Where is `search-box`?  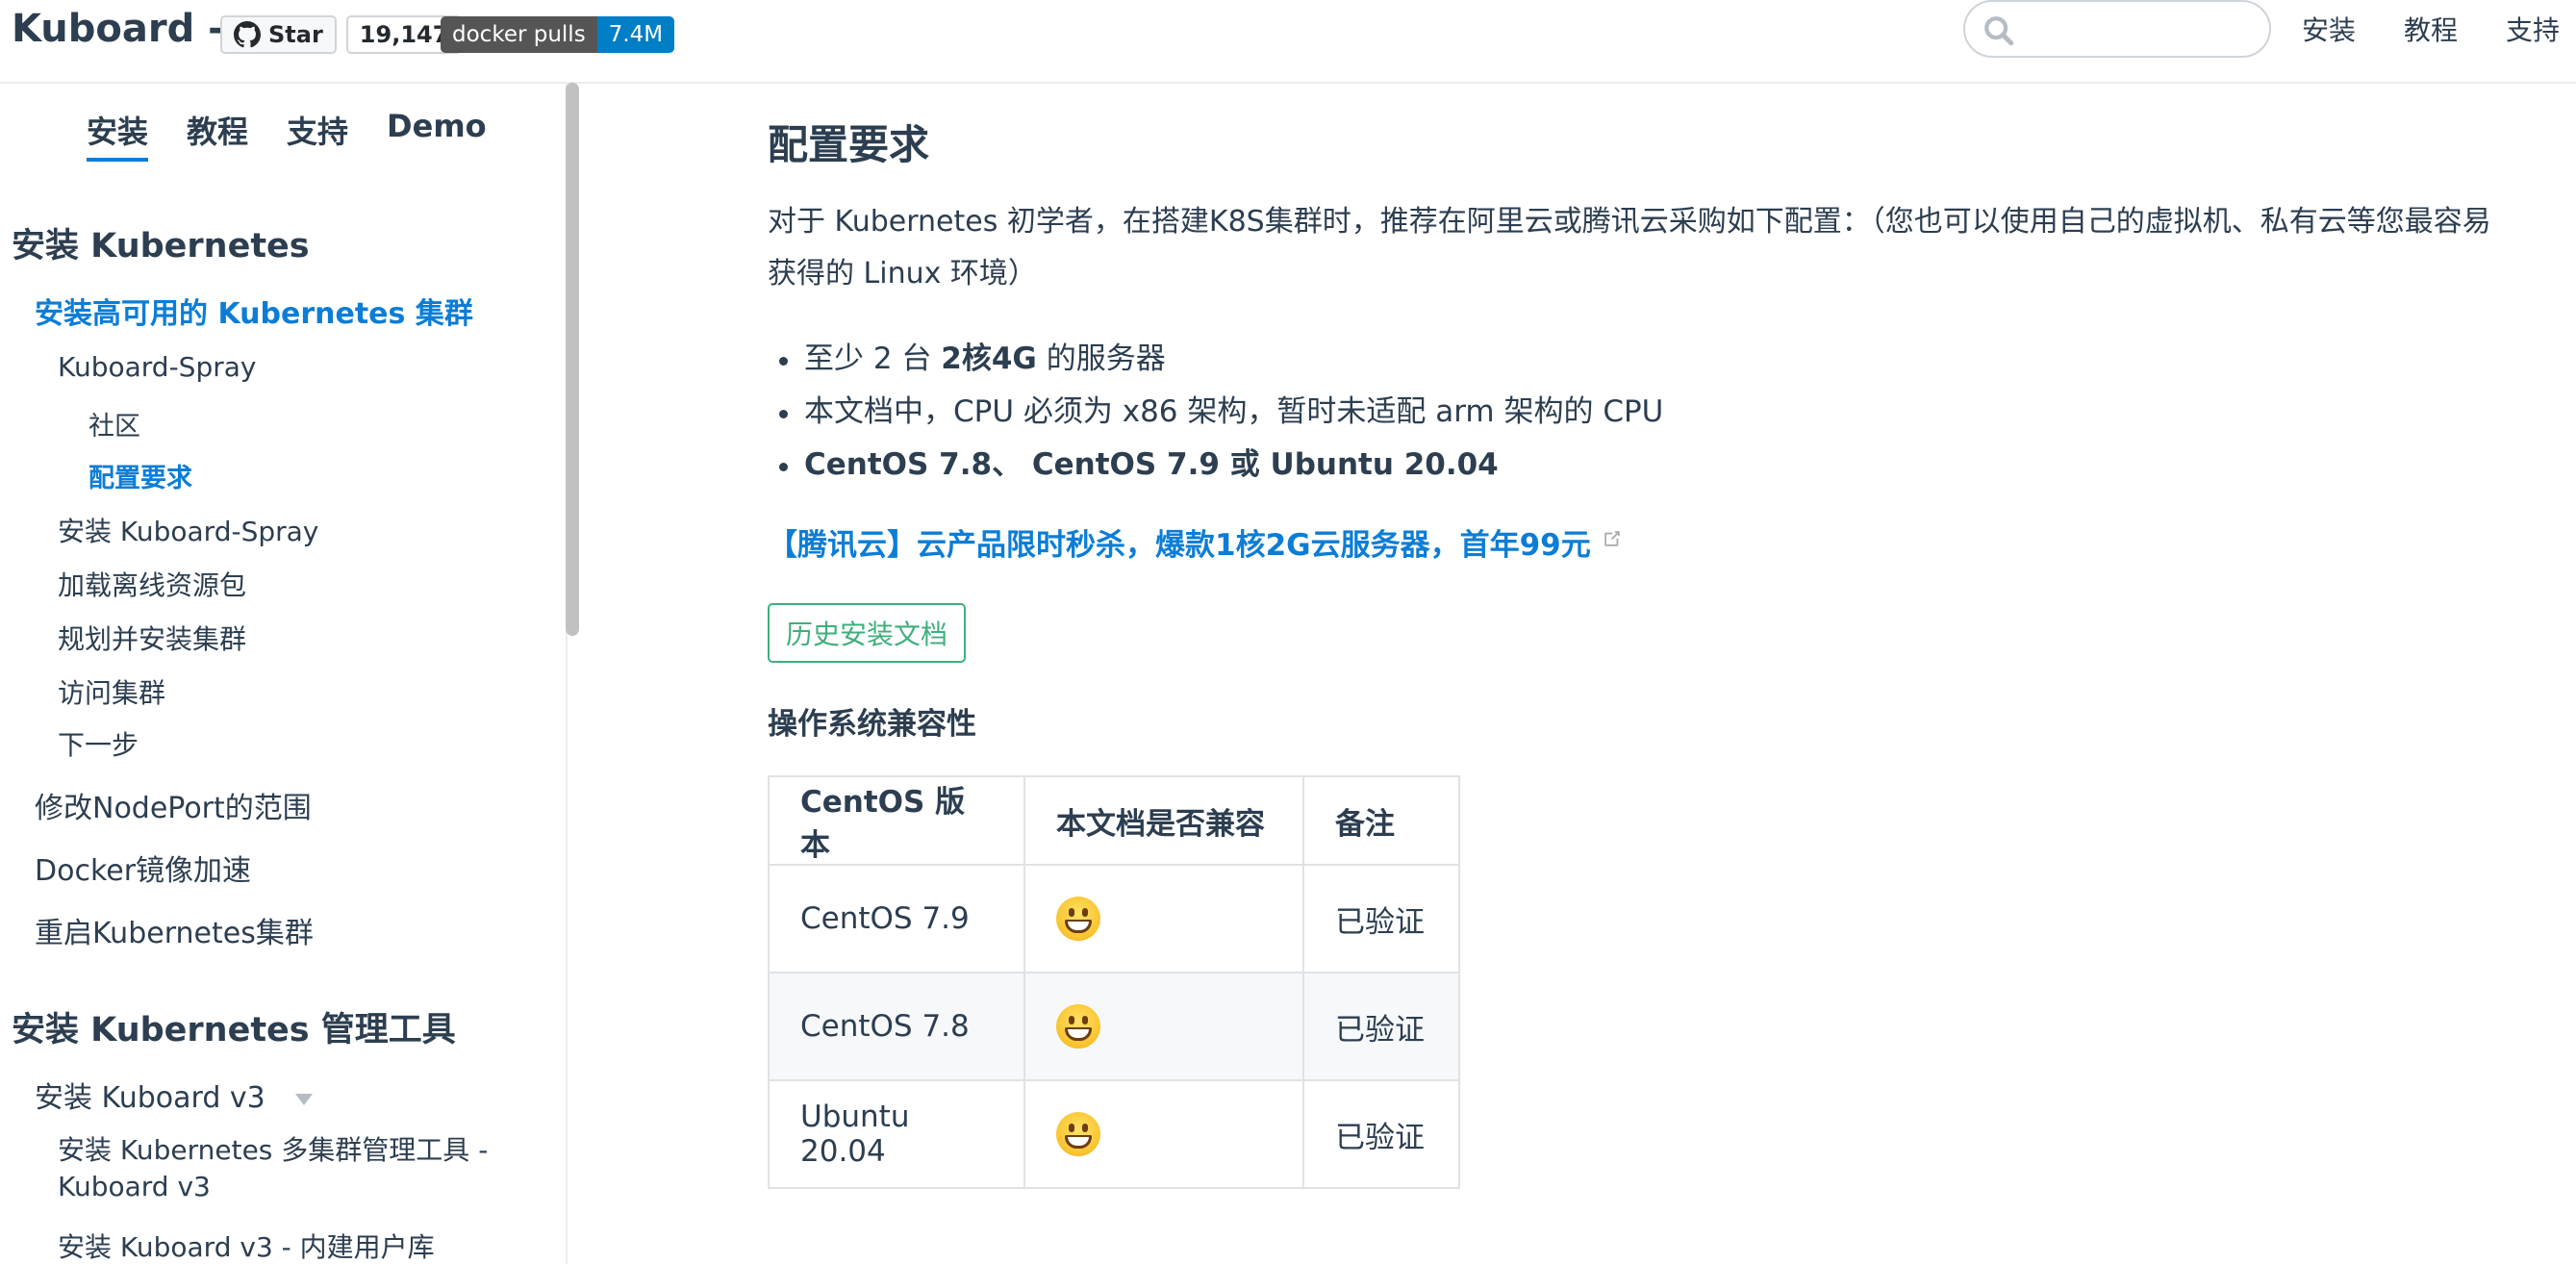 search-box is located at coordinates (2117, 29).